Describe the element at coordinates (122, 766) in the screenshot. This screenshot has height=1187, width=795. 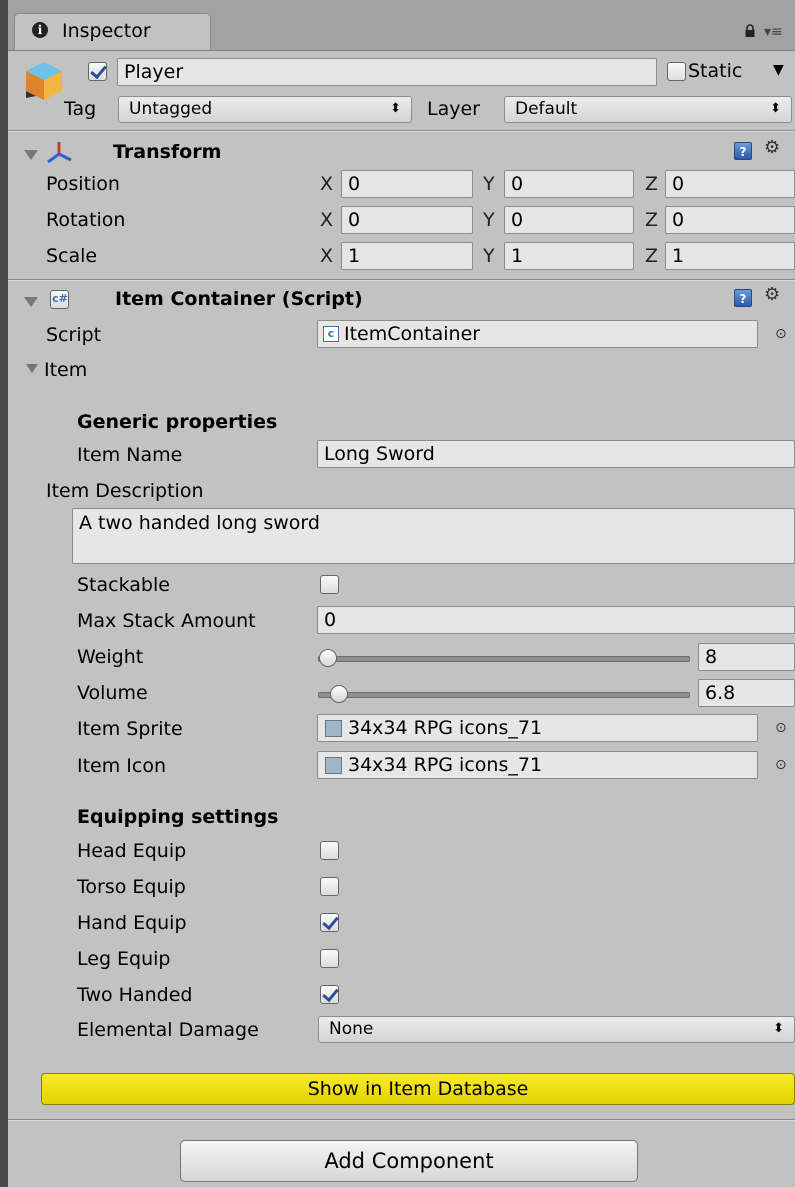
I see `item-icon-label: Item Icon` at that location.